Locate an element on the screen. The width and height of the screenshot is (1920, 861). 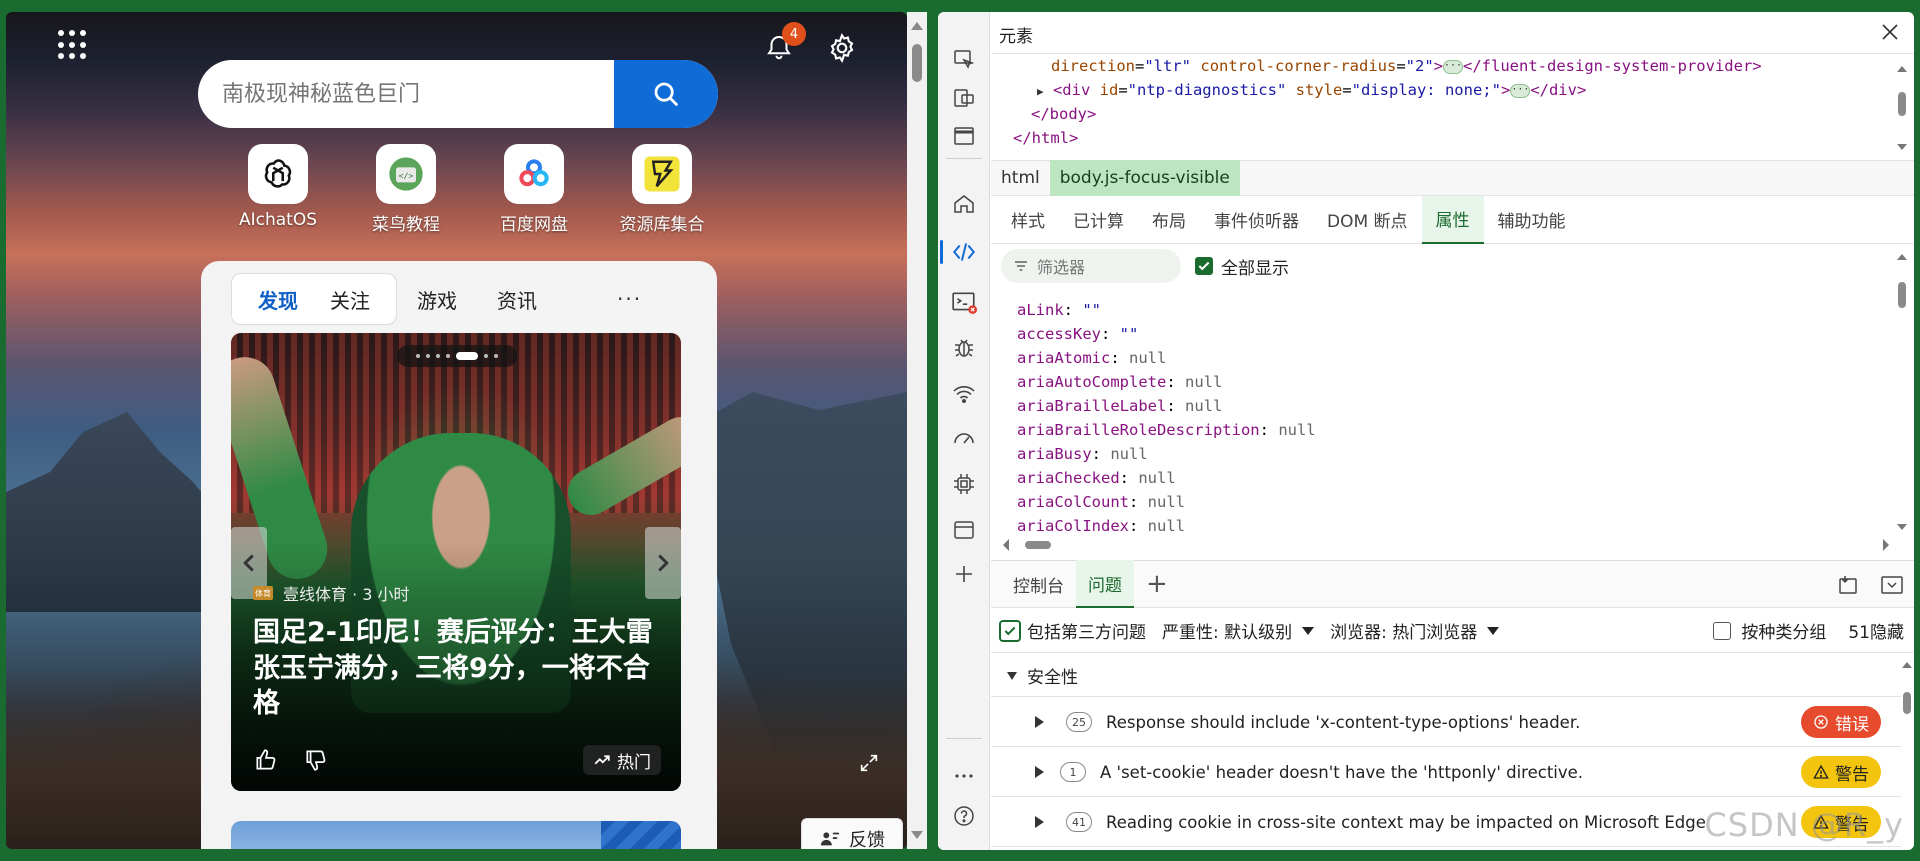
severity-dropdown: 严重性: 默认级别 is located at coordinates (1238, 630).